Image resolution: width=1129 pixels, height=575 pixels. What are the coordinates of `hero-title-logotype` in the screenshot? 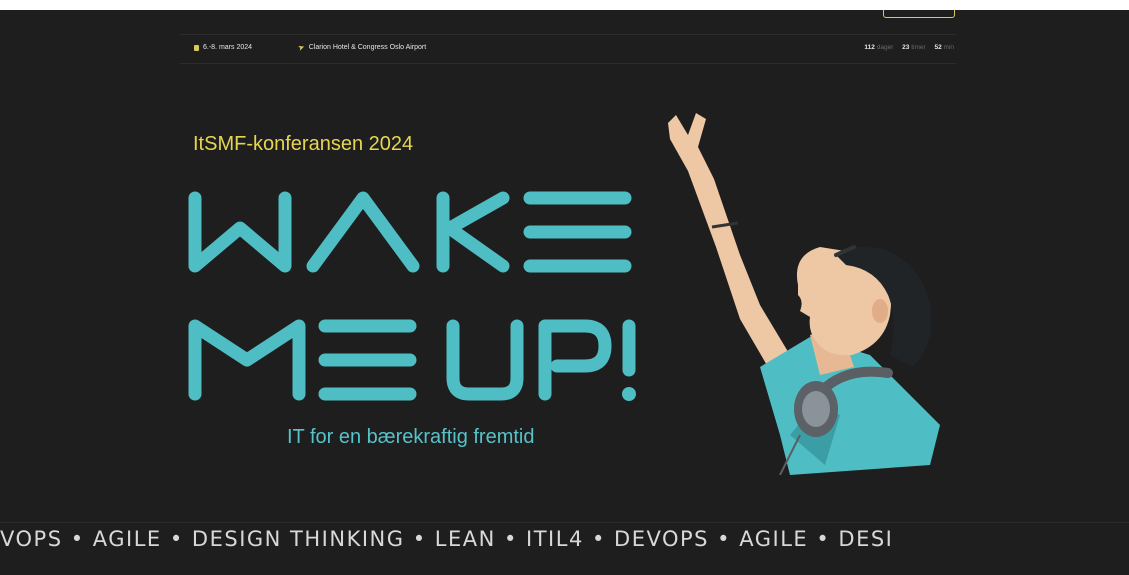 It's located at (412, 296).